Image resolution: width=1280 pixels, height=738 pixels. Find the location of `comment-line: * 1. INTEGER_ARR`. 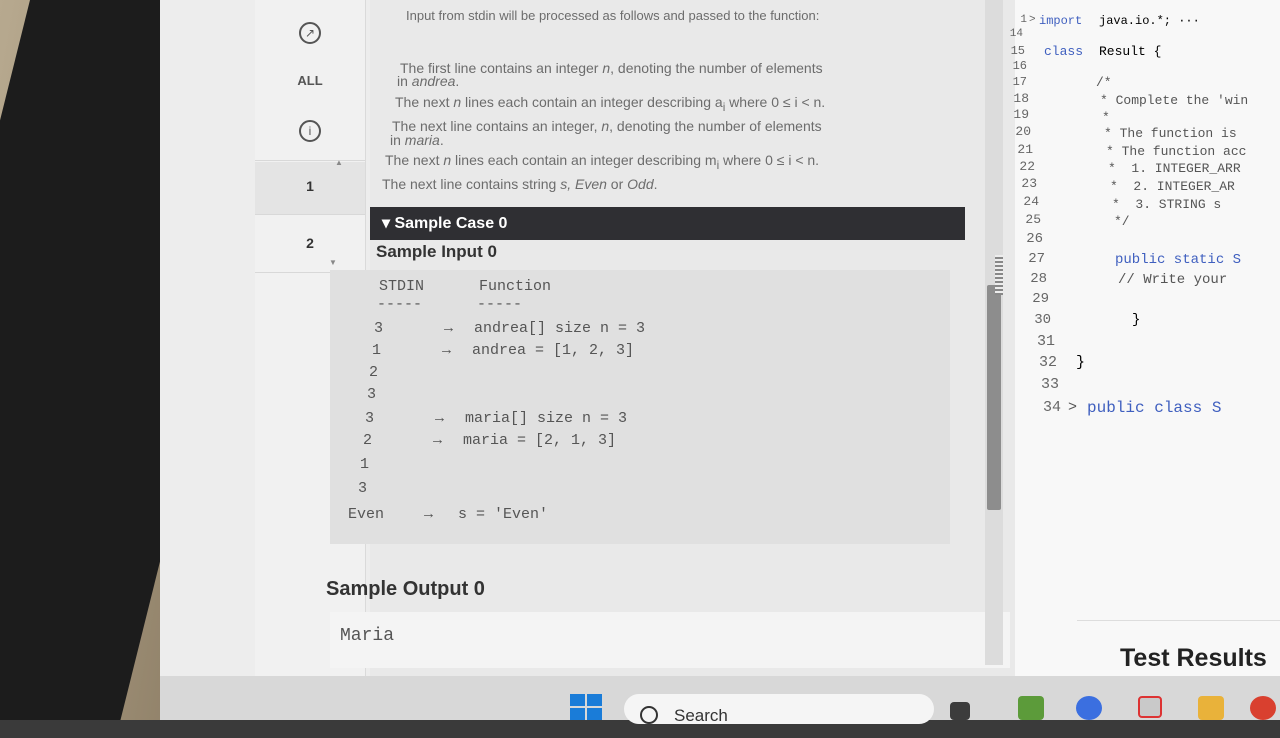

comment-line: * 1. INTEGER_ARR is located at coordinates (1174, 168).